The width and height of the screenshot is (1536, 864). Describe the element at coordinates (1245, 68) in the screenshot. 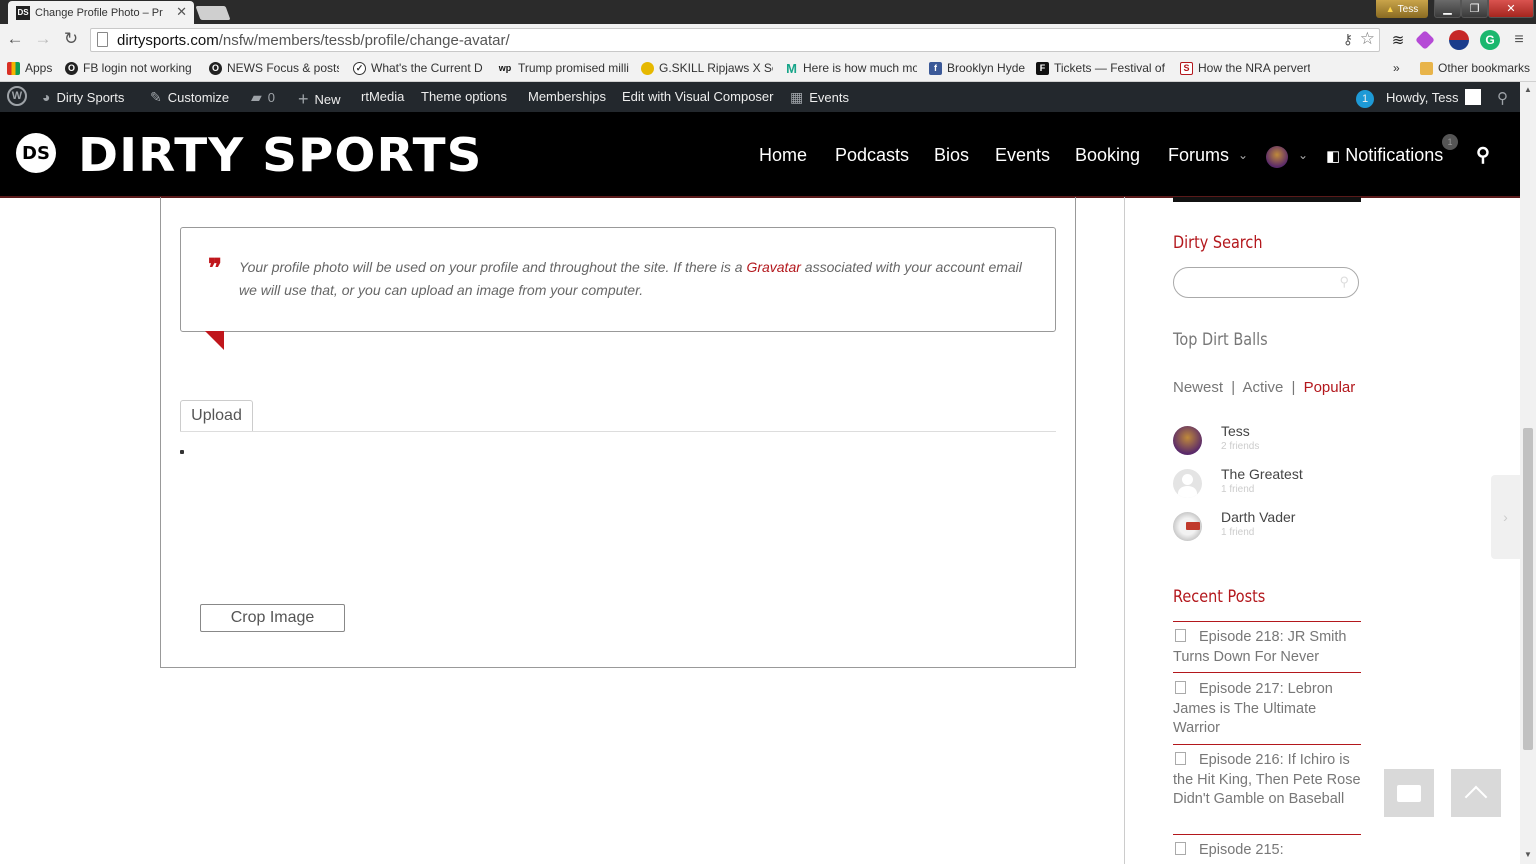

I see `bookmark-item: S How the NRA pervert` at that location.